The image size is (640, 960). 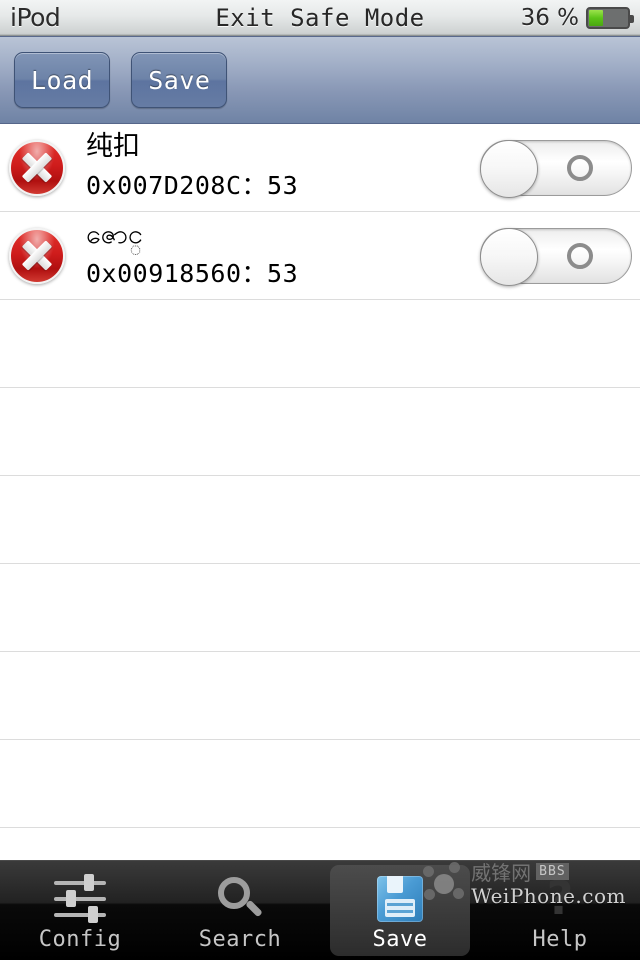 What do you see at coordinates (62, 80) in the screenshot?
I see `load-button: Load` at bounding box center [62, 80].